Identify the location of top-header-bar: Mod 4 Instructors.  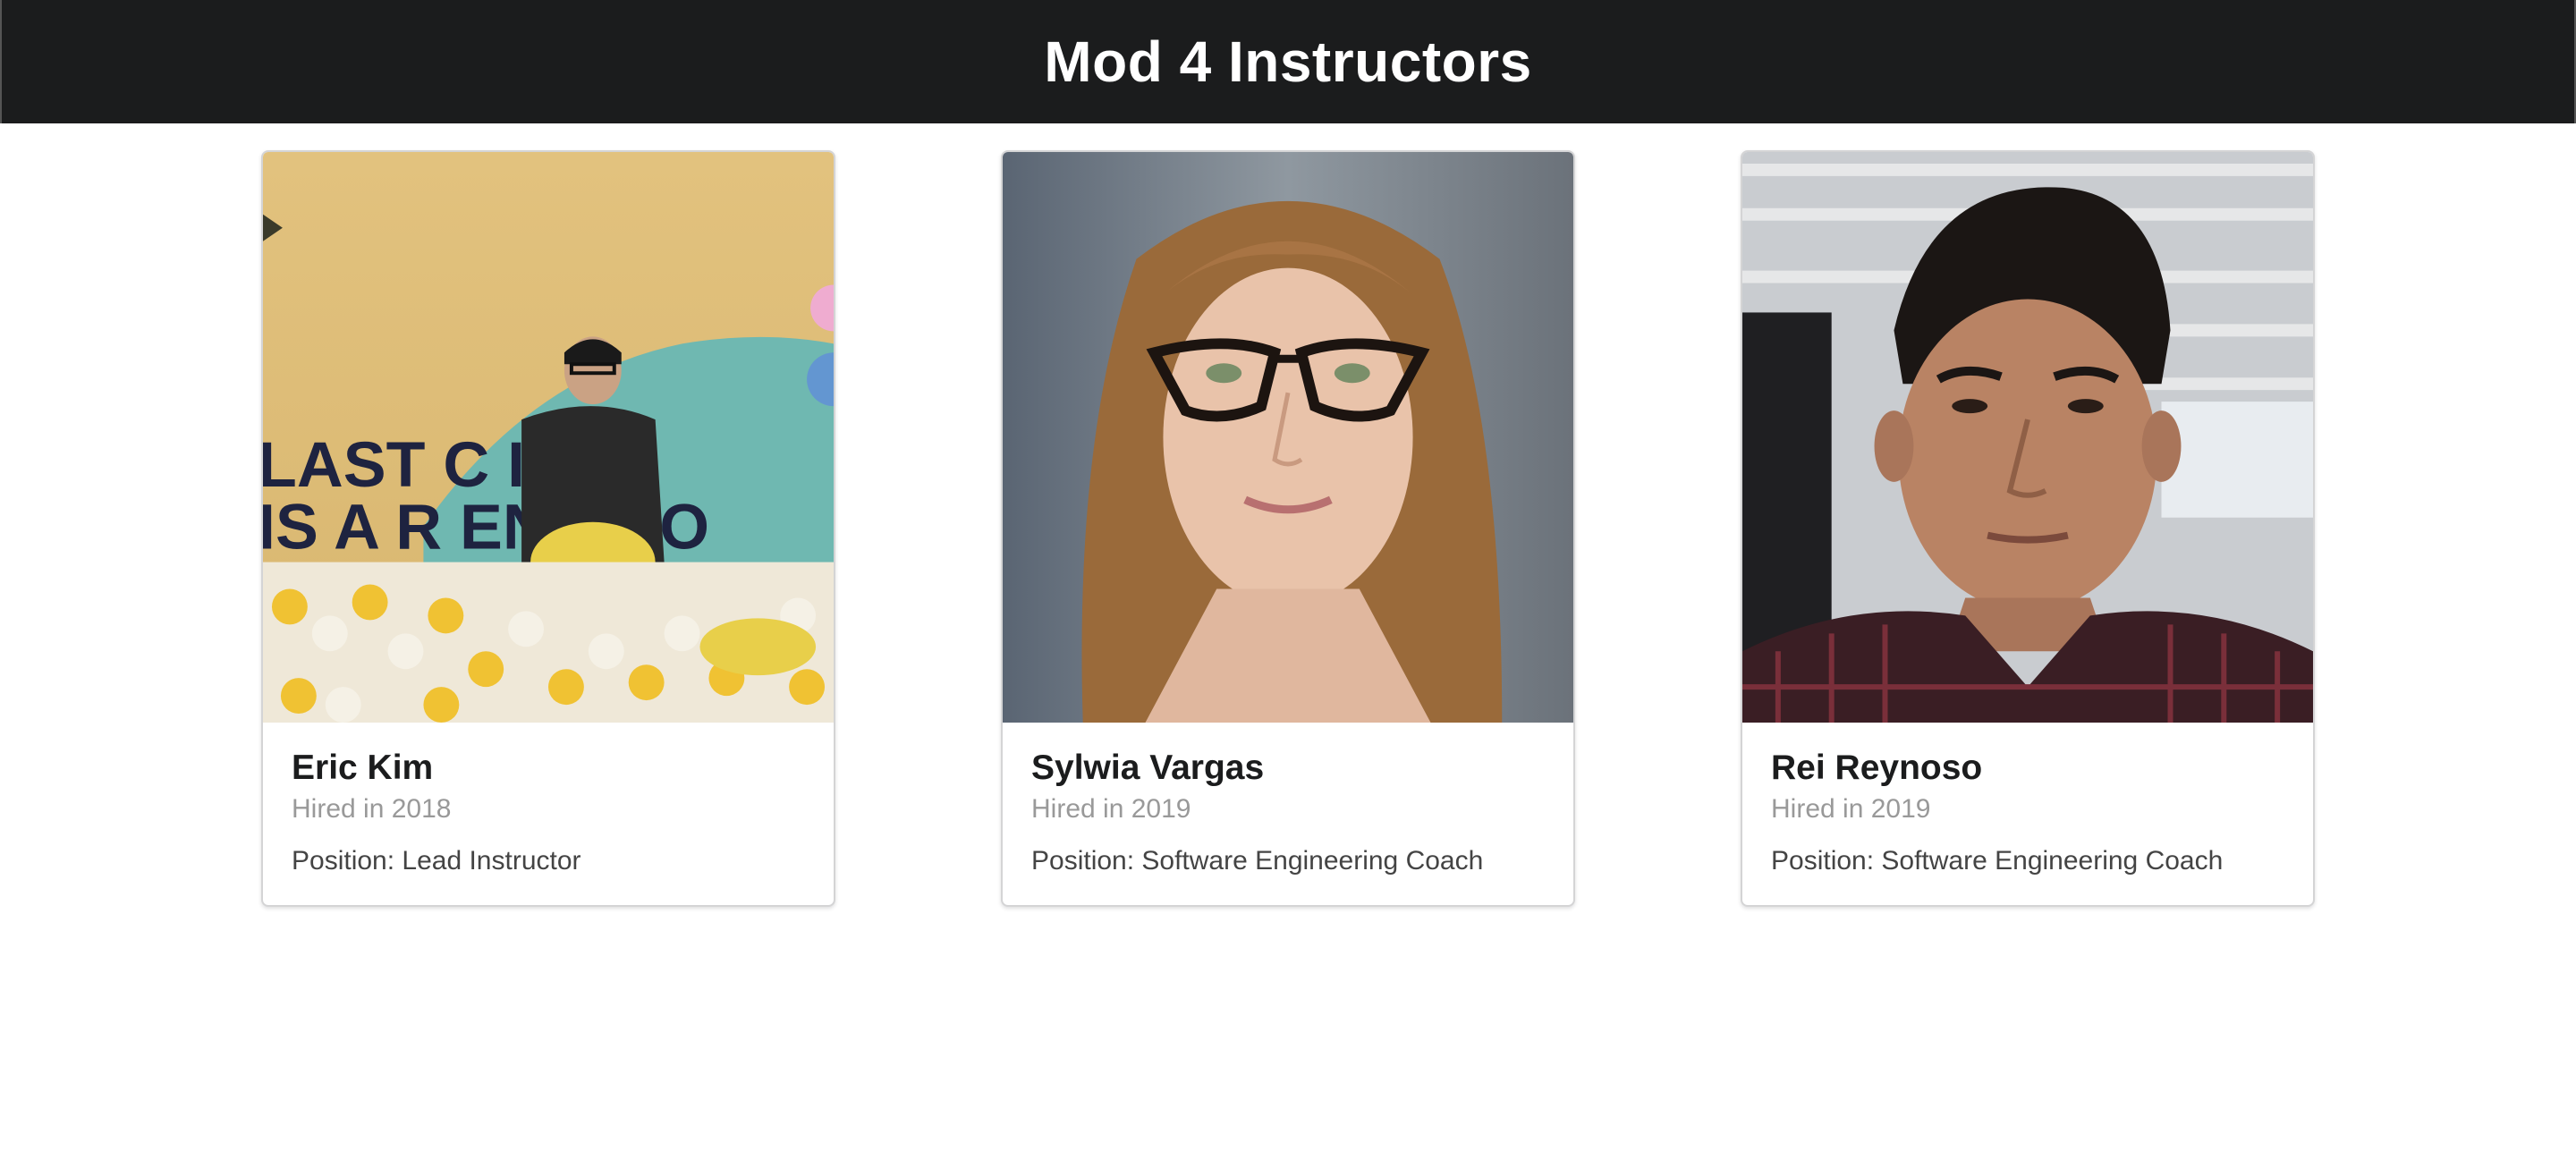
(1288, 62).